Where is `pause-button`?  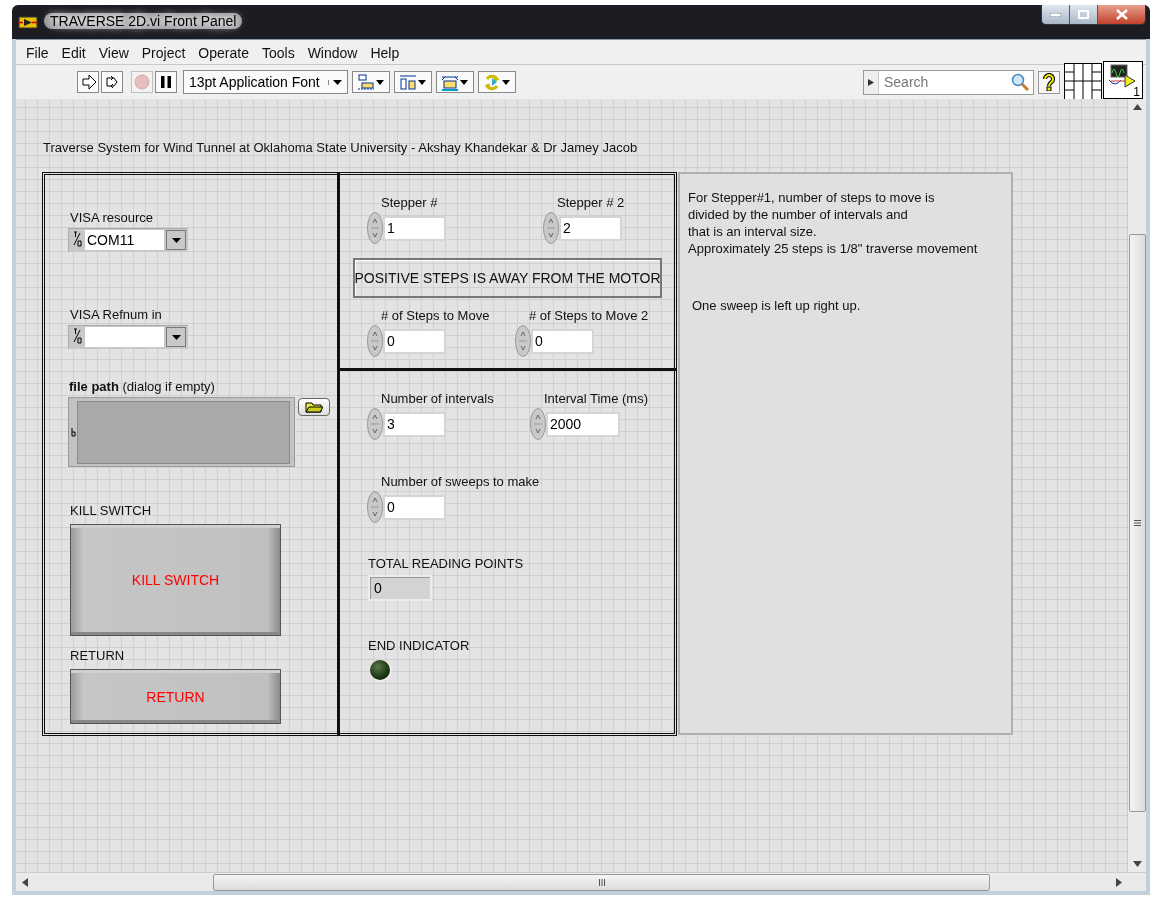 pause-button is located at coordinates (166, 82).